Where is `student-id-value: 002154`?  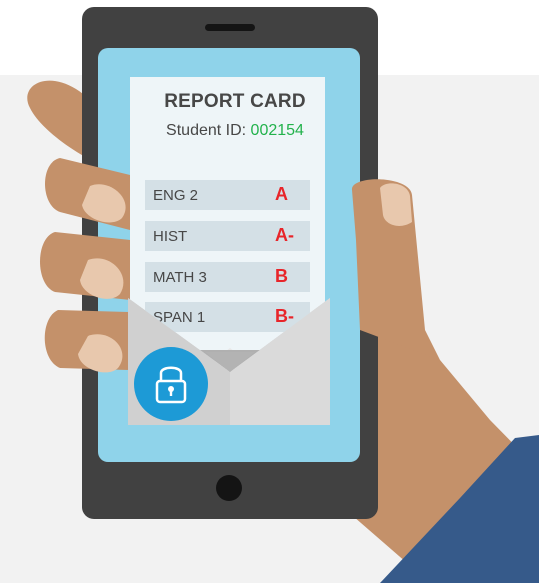
student-id-value: 002154 is located at coordinates (277, 130).